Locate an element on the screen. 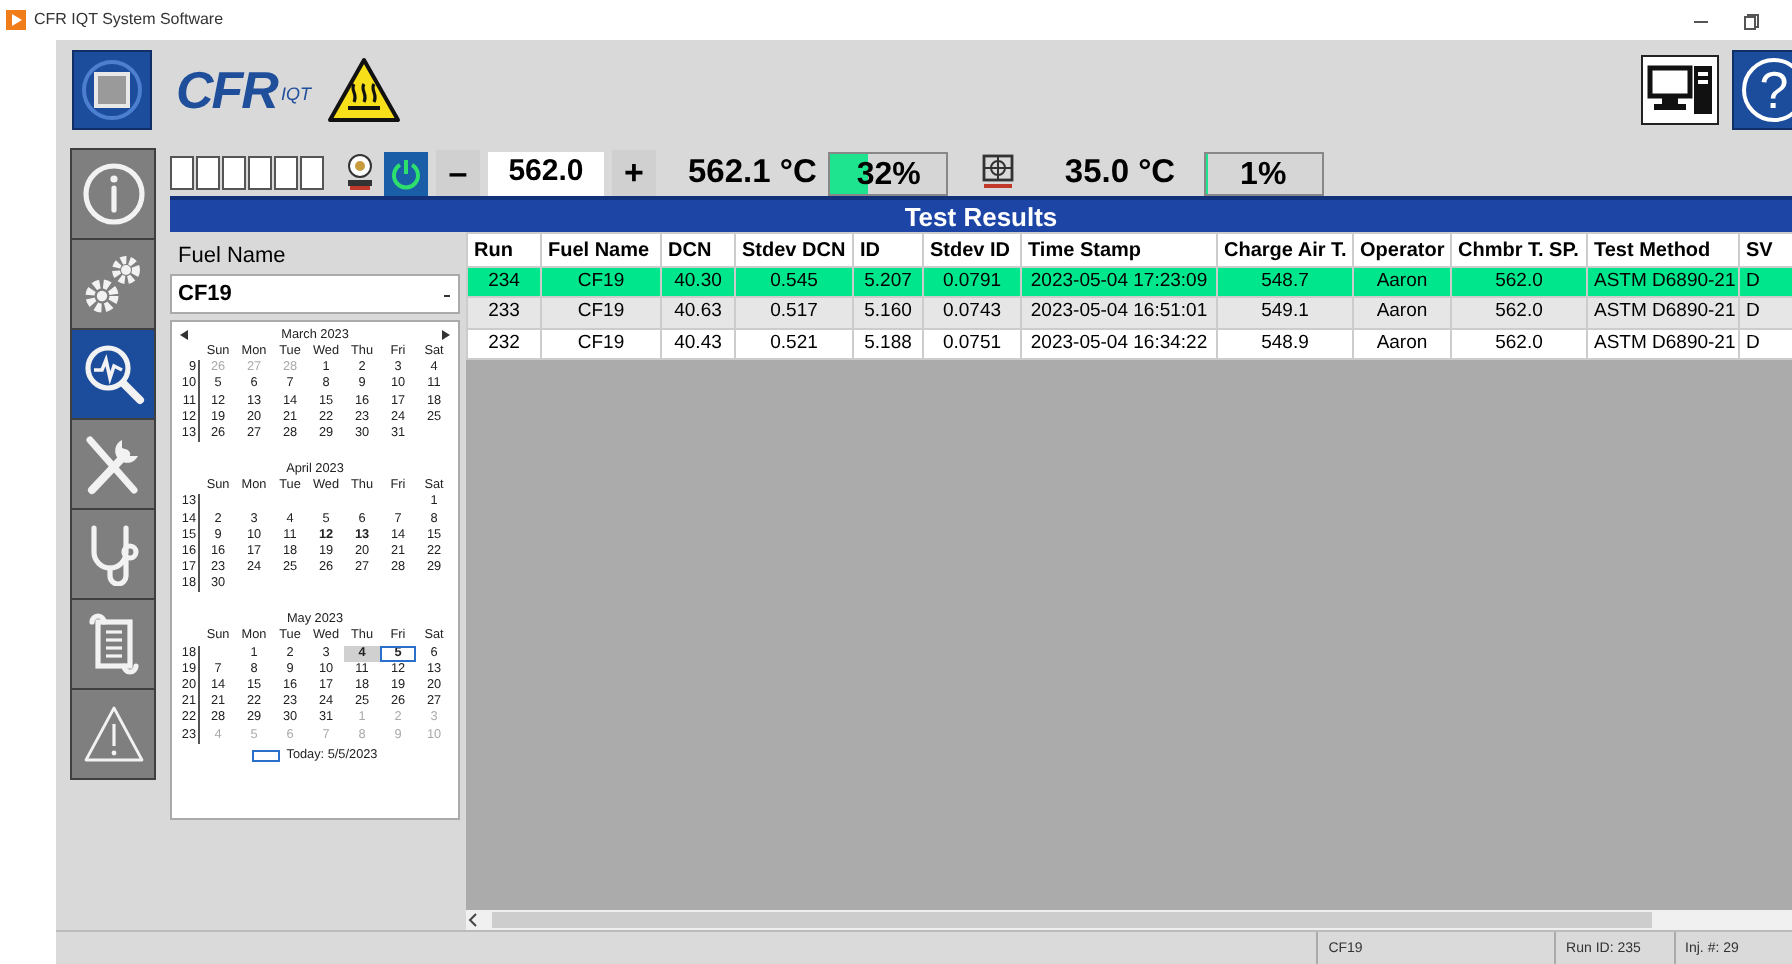  chamber-icon is located at coordinates (998, 172).